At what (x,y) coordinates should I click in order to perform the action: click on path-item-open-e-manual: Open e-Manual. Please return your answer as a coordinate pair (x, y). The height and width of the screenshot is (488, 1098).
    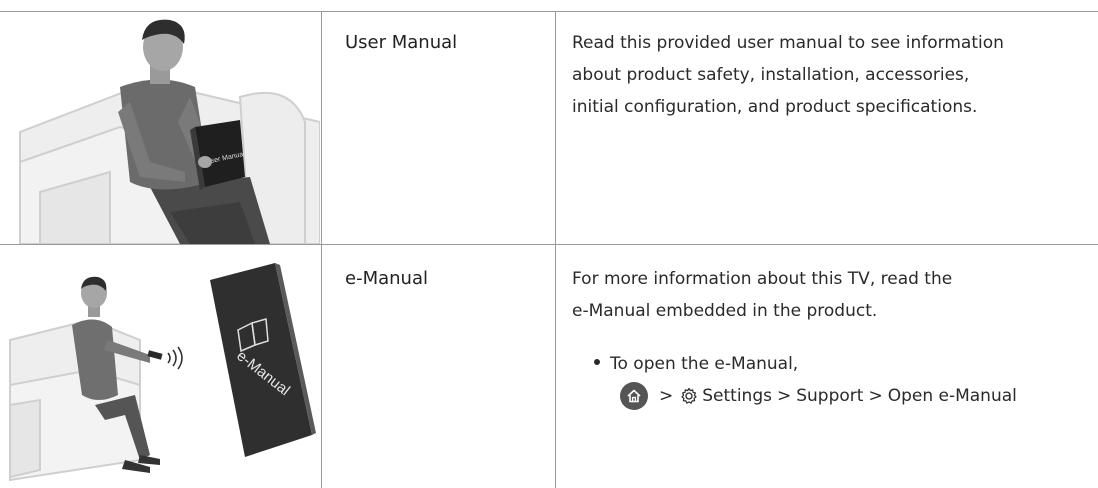
    Looking at the image, I should click on (952, 396).